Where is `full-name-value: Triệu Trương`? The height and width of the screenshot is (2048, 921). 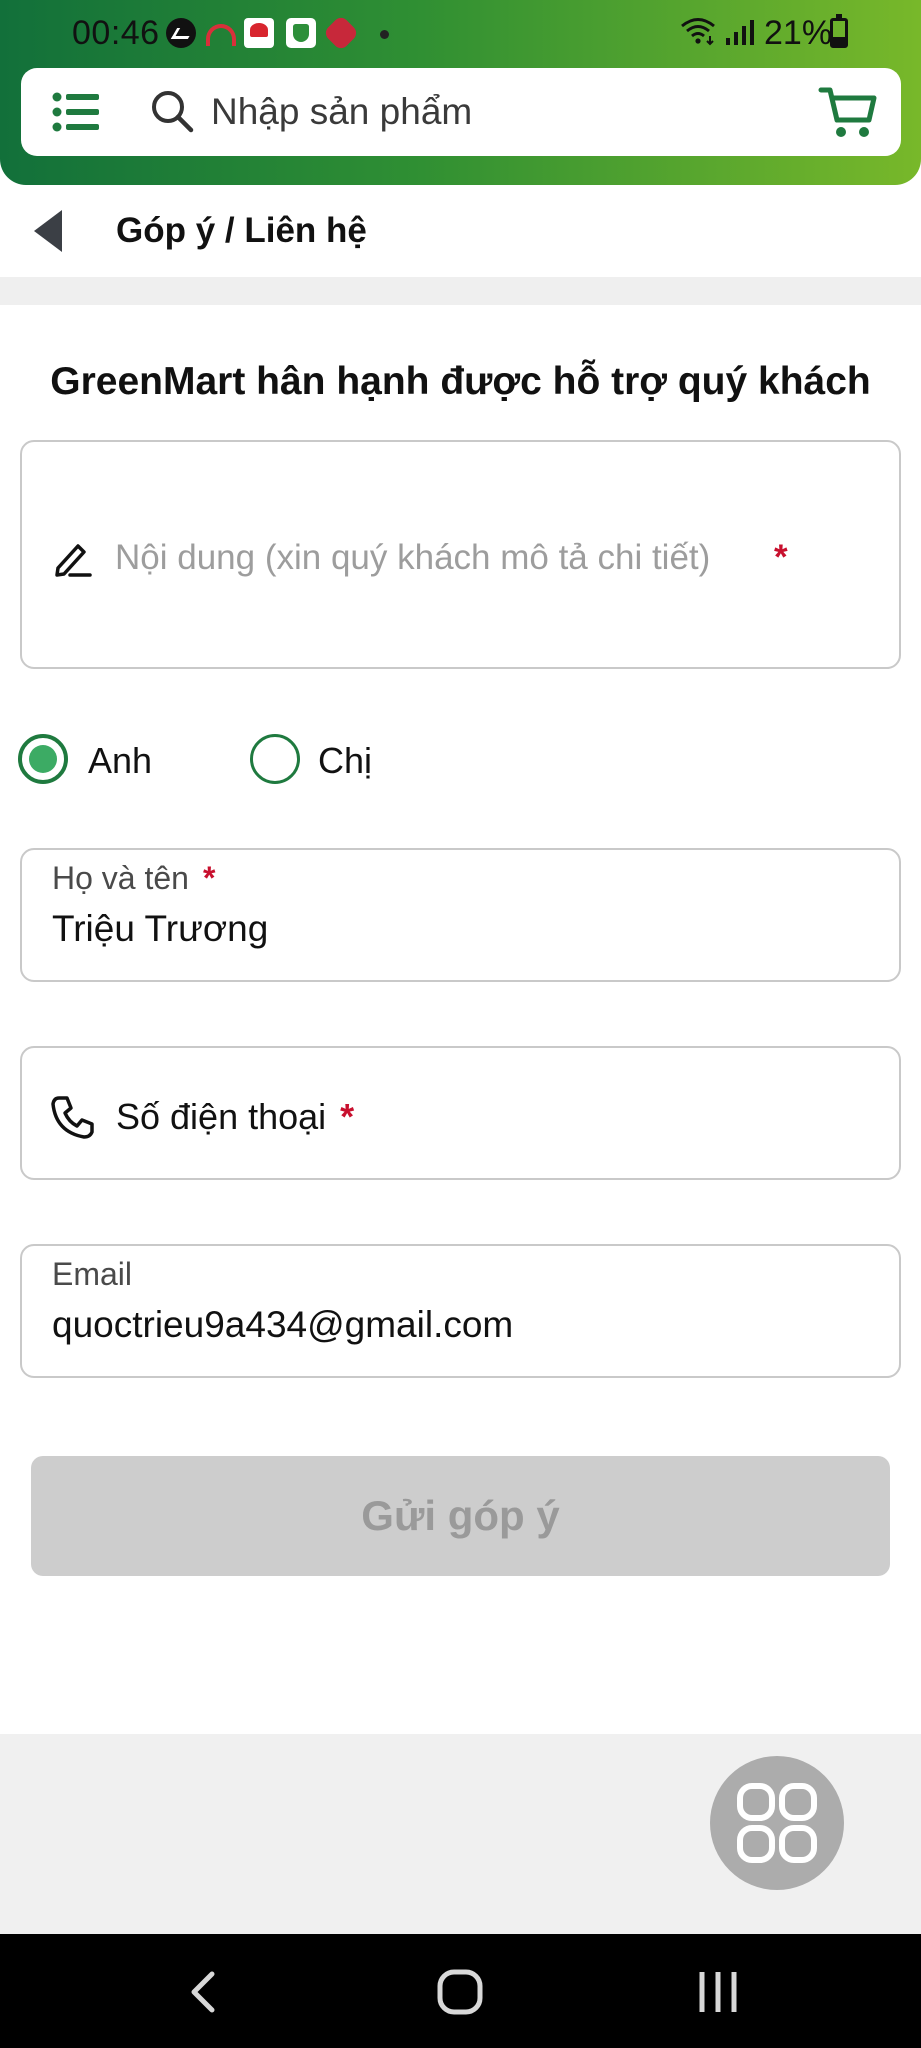
full-name-value: Triệu Trương is located at coordinates (160, 928).